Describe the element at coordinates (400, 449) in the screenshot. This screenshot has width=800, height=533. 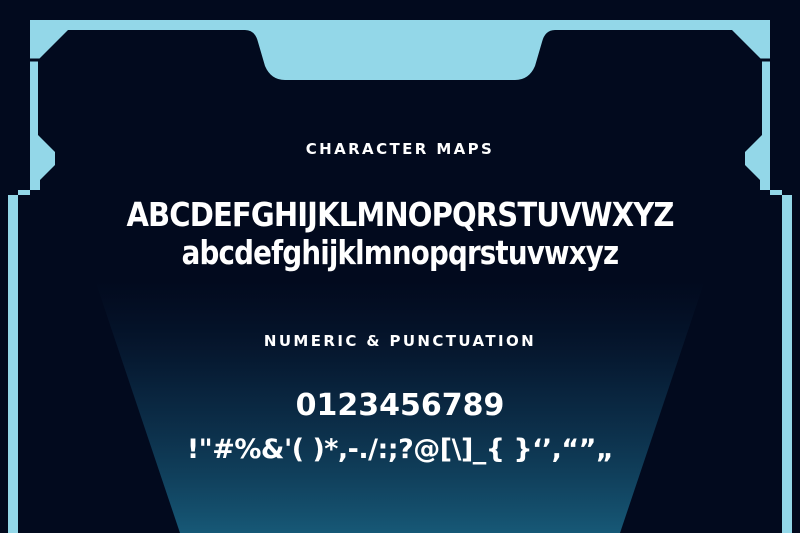
I see `punctuation-glyphs: !"#%&'( )*,-./:;?@[\]_{ }‘’,“”„` at that location.